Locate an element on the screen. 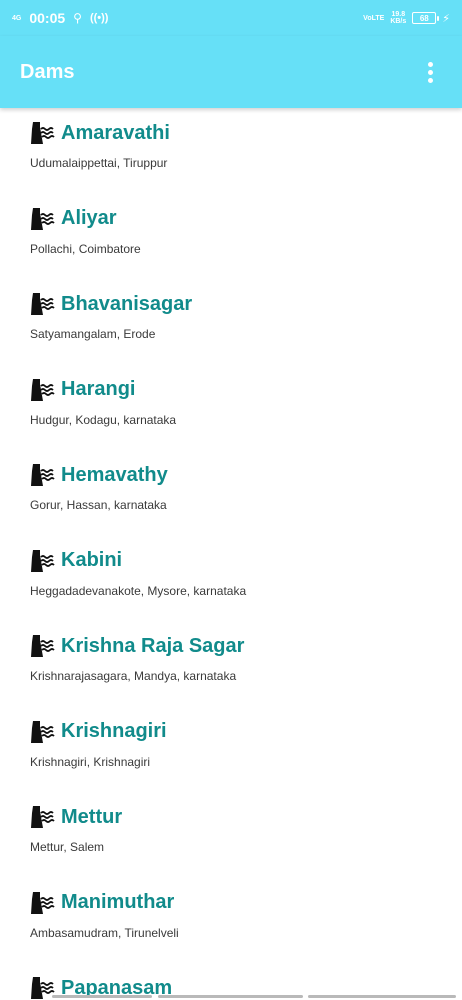 The image size is (462, 1000). list-item: Manimuthar Ambasamudram, Tirunelveli is located at coordinates (231, 921).